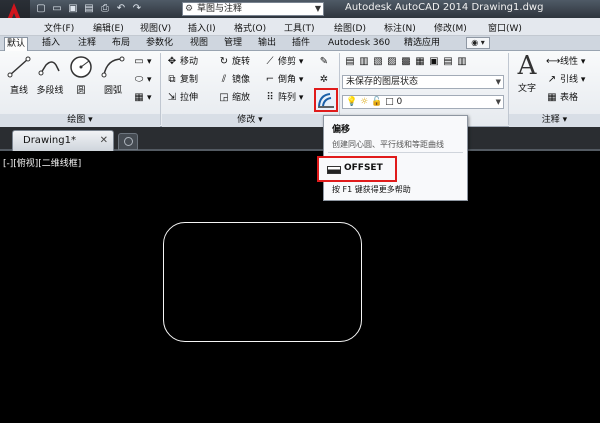 The width and height of the screenshot is (600, 423). Describe the element at coordinates (395, 152) in the screenshot. I see `tooltip-divider` at that location.